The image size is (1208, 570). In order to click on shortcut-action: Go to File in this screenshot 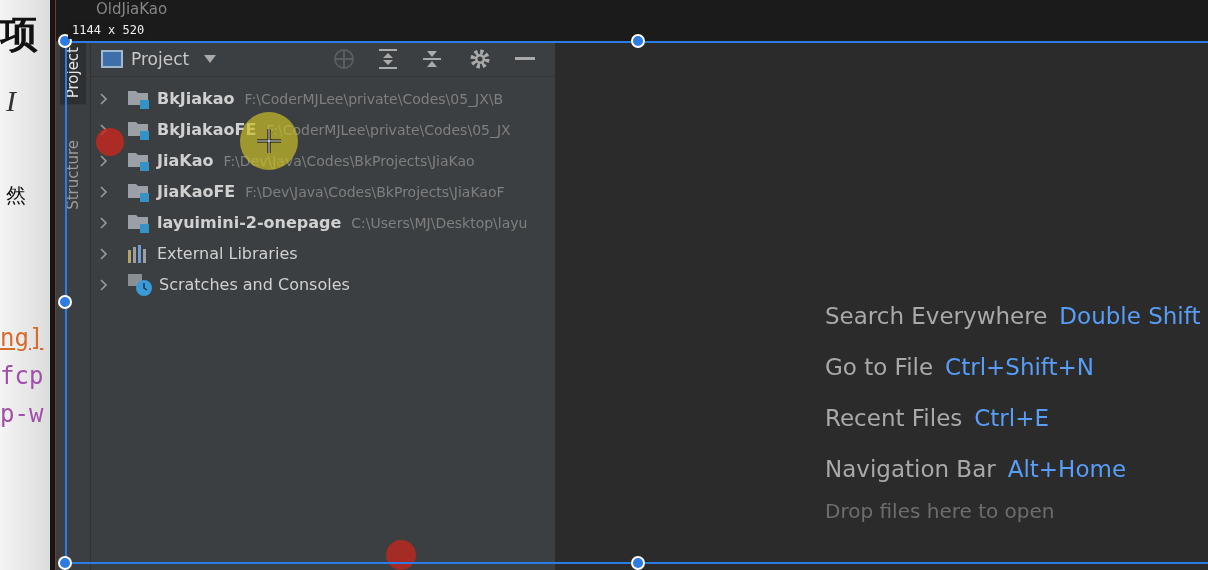, I will do `click(879, 367)`.